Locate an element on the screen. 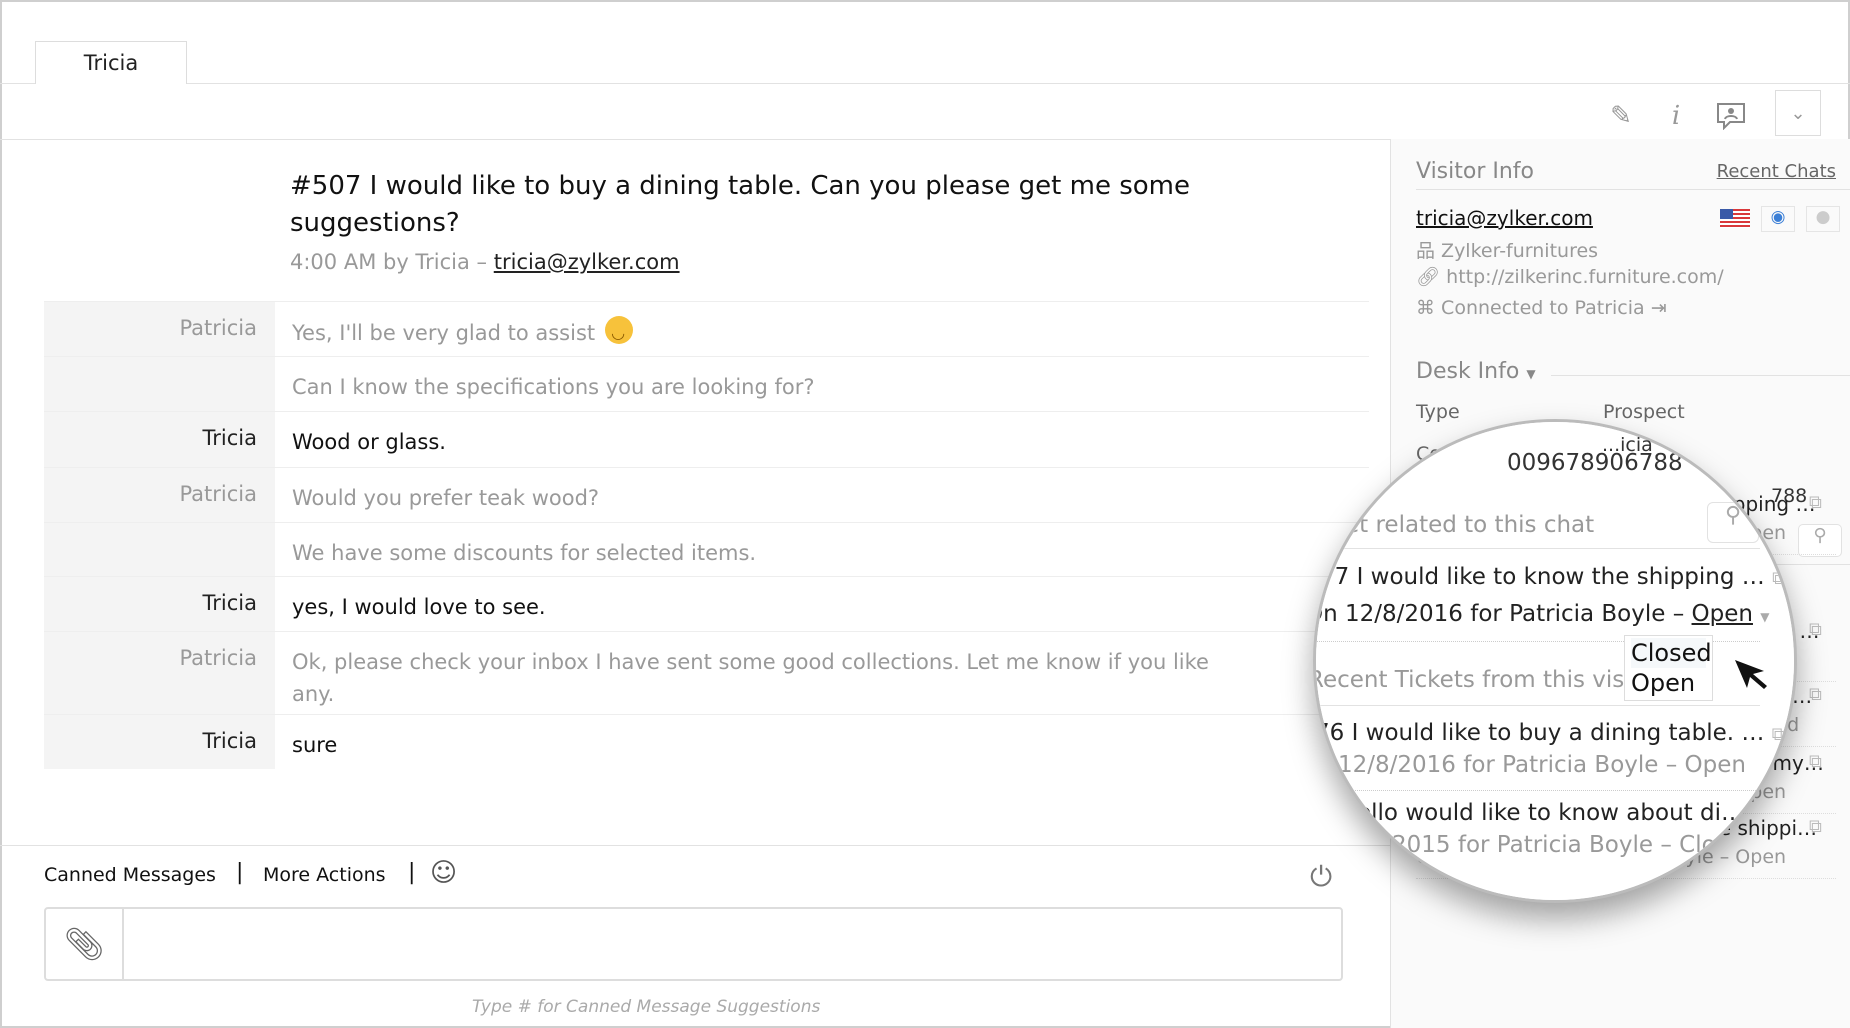 Image resolution: width=1850 pixels, height=1028 pixels. attachment-icon: 📎︎ is located at coordinates (85, 944).